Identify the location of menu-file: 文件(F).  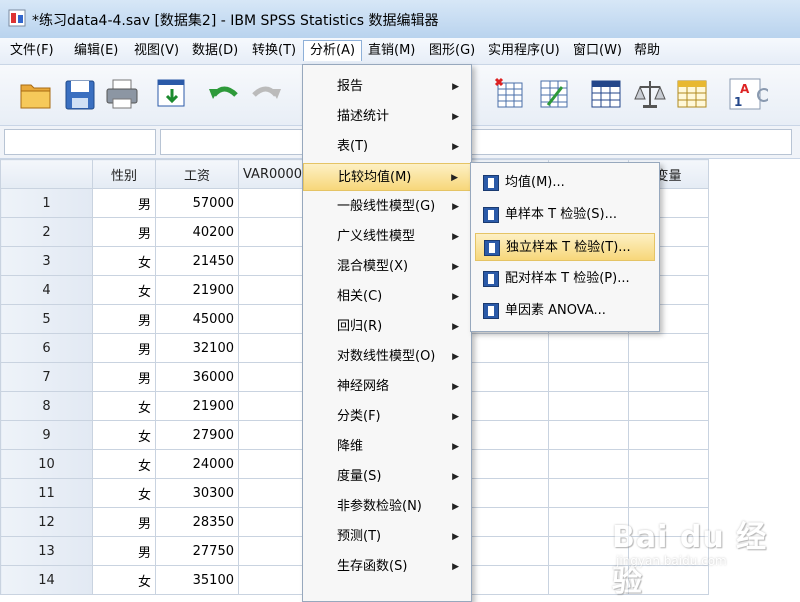
(32, 51).